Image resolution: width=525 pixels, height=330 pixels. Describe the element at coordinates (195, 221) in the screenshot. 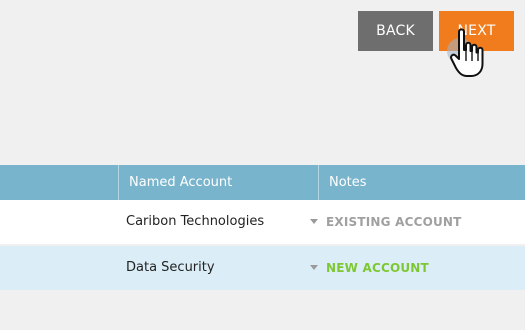

I see `named-account-cell: Caribon Technologies` at that location.